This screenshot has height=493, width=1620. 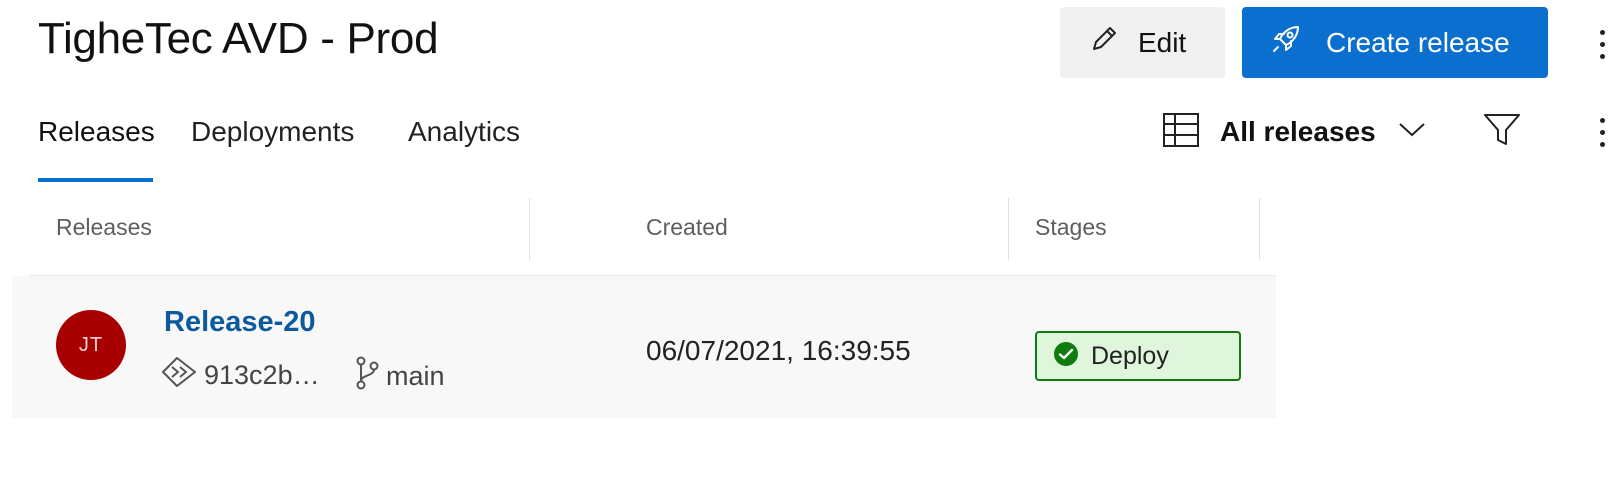 What do you see at coordinates (1181, 132) in the screenshot?
I see `table-grid-icon` at bounding box center [1181, 132].